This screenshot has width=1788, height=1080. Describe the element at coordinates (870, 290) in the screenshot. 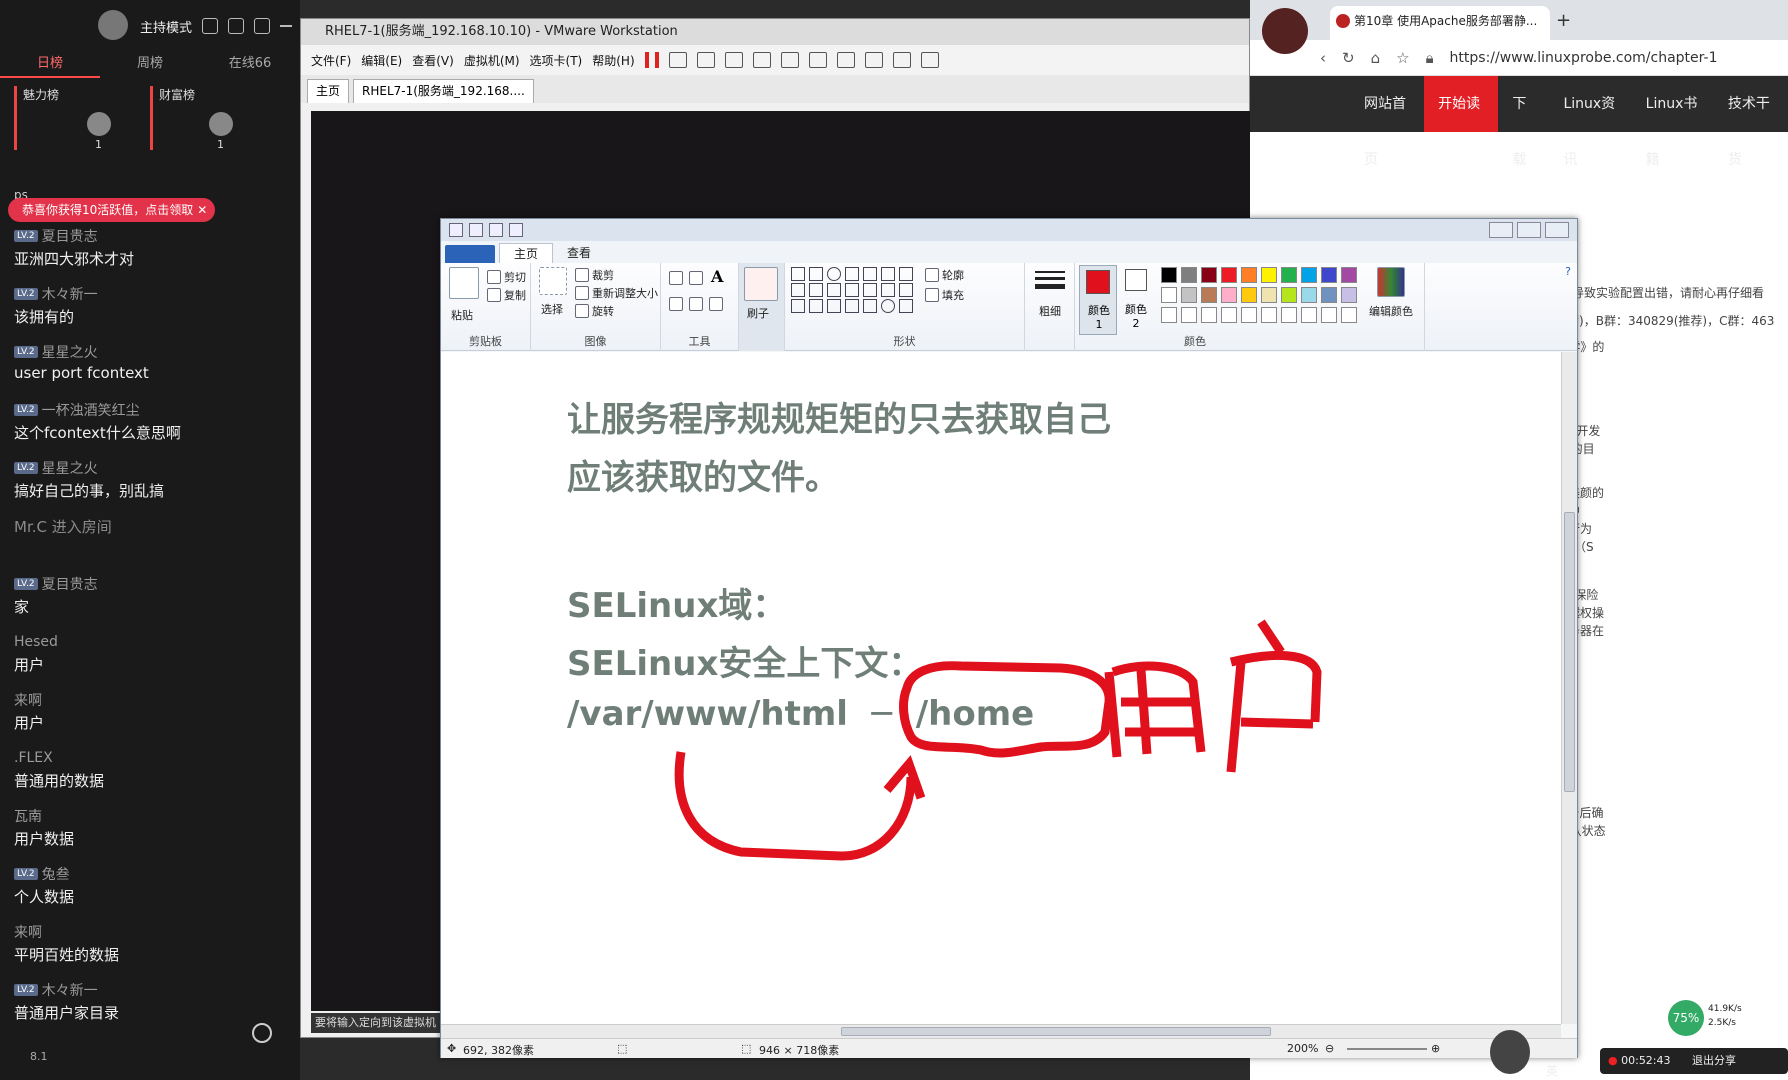

I see `shape-right-arrow-icon` at that location.